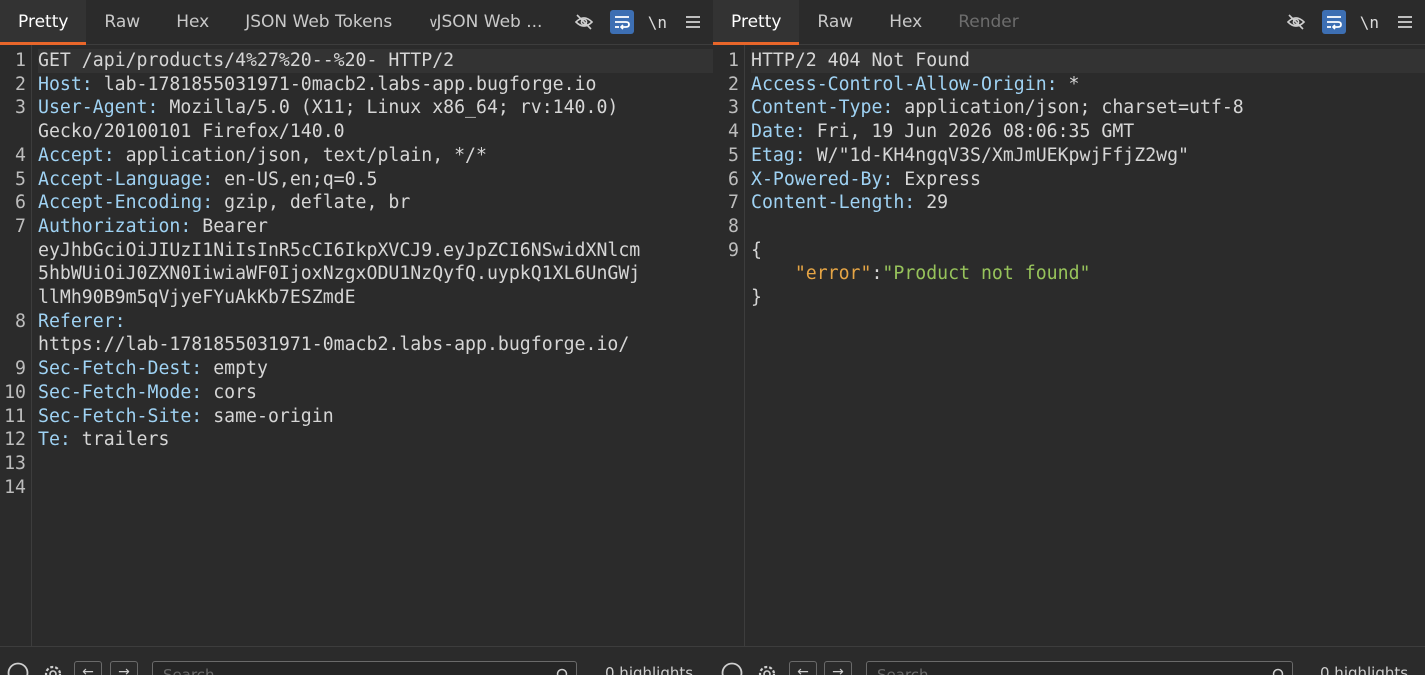 This screenshot has height=675, width=1425. I want to click on line-number: 13, so click(15, 463).